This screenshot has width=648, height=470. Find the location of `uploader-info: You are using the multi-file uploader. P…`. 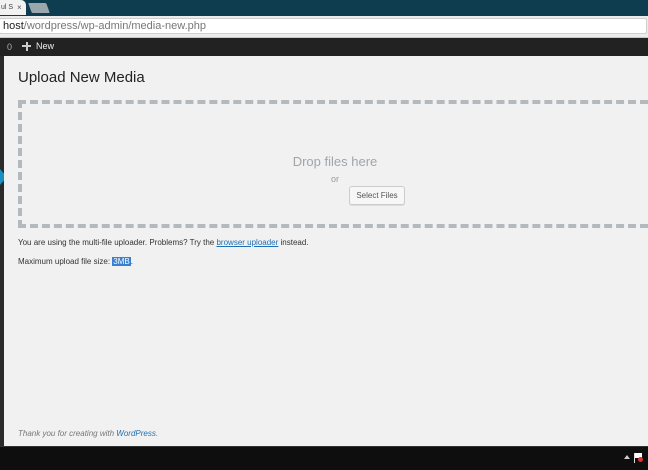

uploader-info: You are using the multi-file uploader. P… is located at coordinates (163, 242).